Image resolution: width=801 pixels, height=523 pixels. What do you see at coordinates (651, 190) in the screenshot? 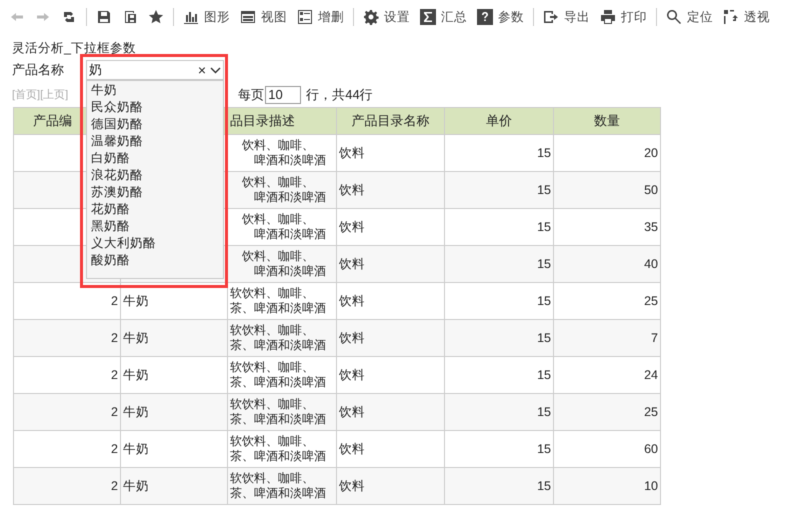
I see `table-cell: 50` at bounding box center [651, 190].